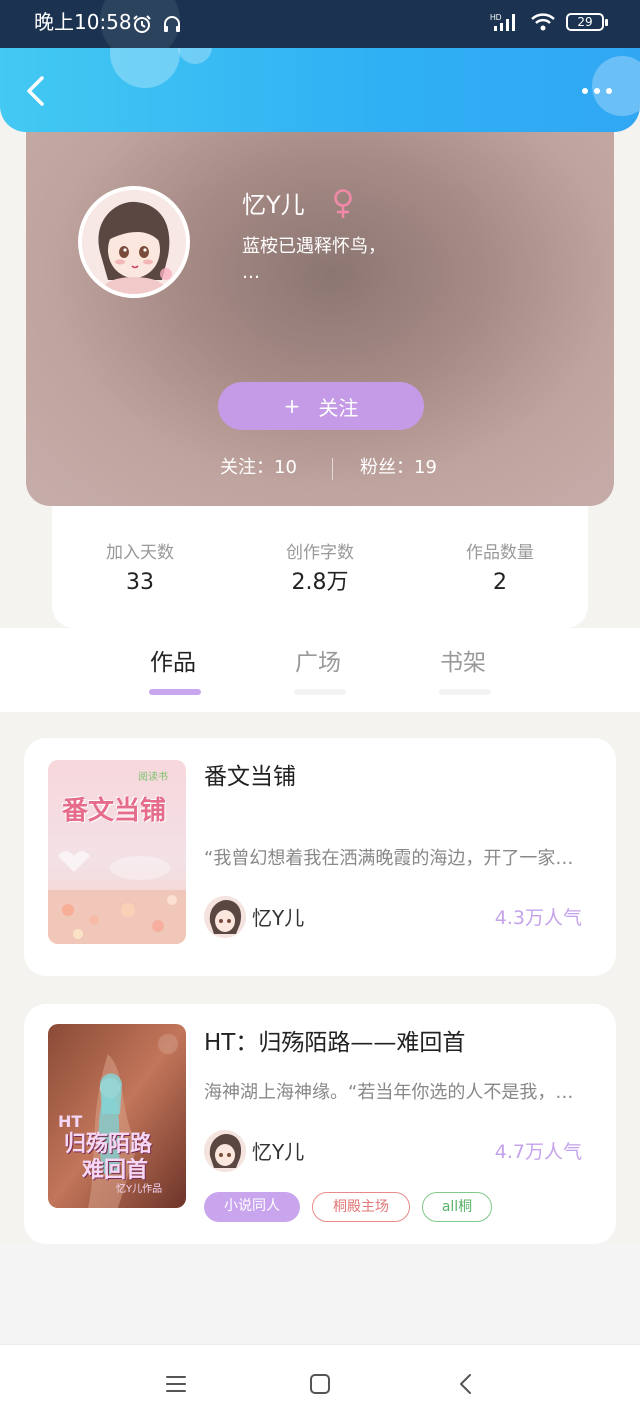 The image size is (640, 1422). Describe the element at coordinates (273, 205) in the screenshot. I see `profile-username: 忆Y儿` at that location.